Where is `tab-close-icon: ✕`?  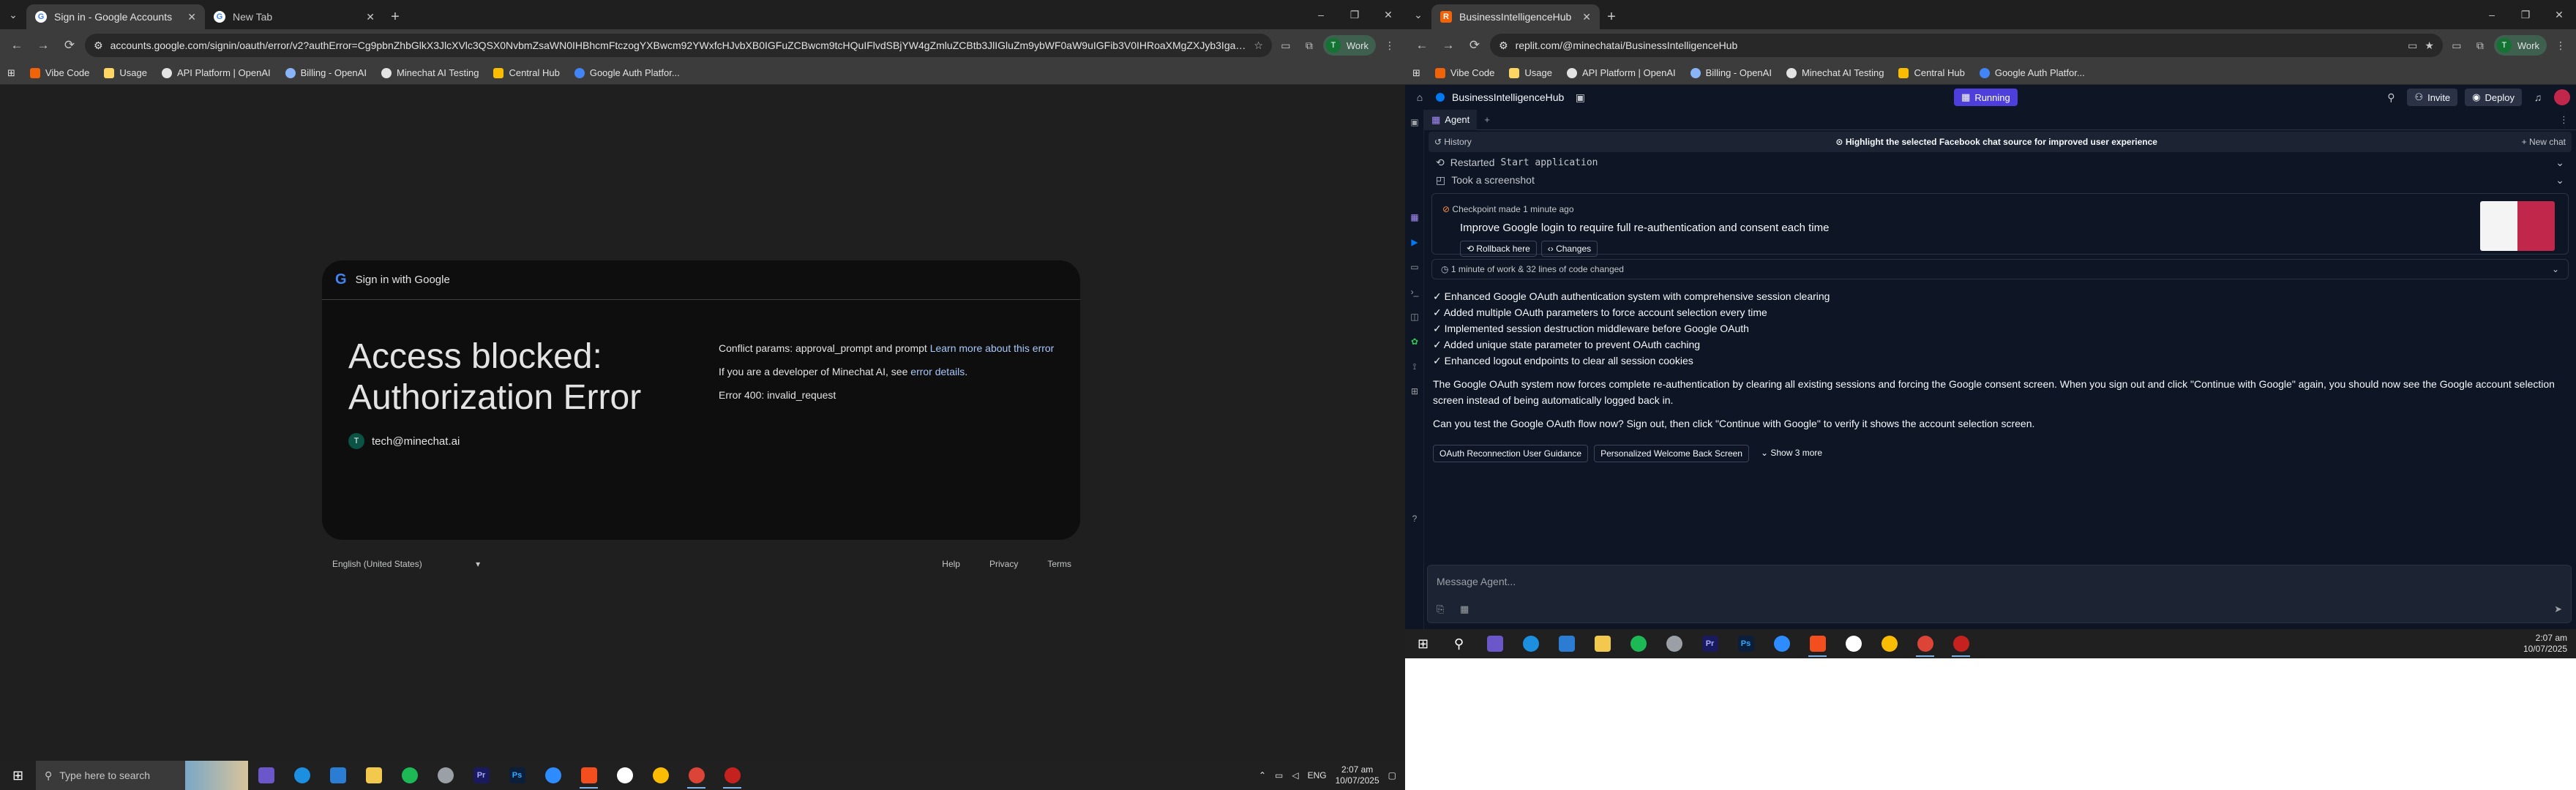 tab-close-icon: ✕ is located at coordinates (370, 17).